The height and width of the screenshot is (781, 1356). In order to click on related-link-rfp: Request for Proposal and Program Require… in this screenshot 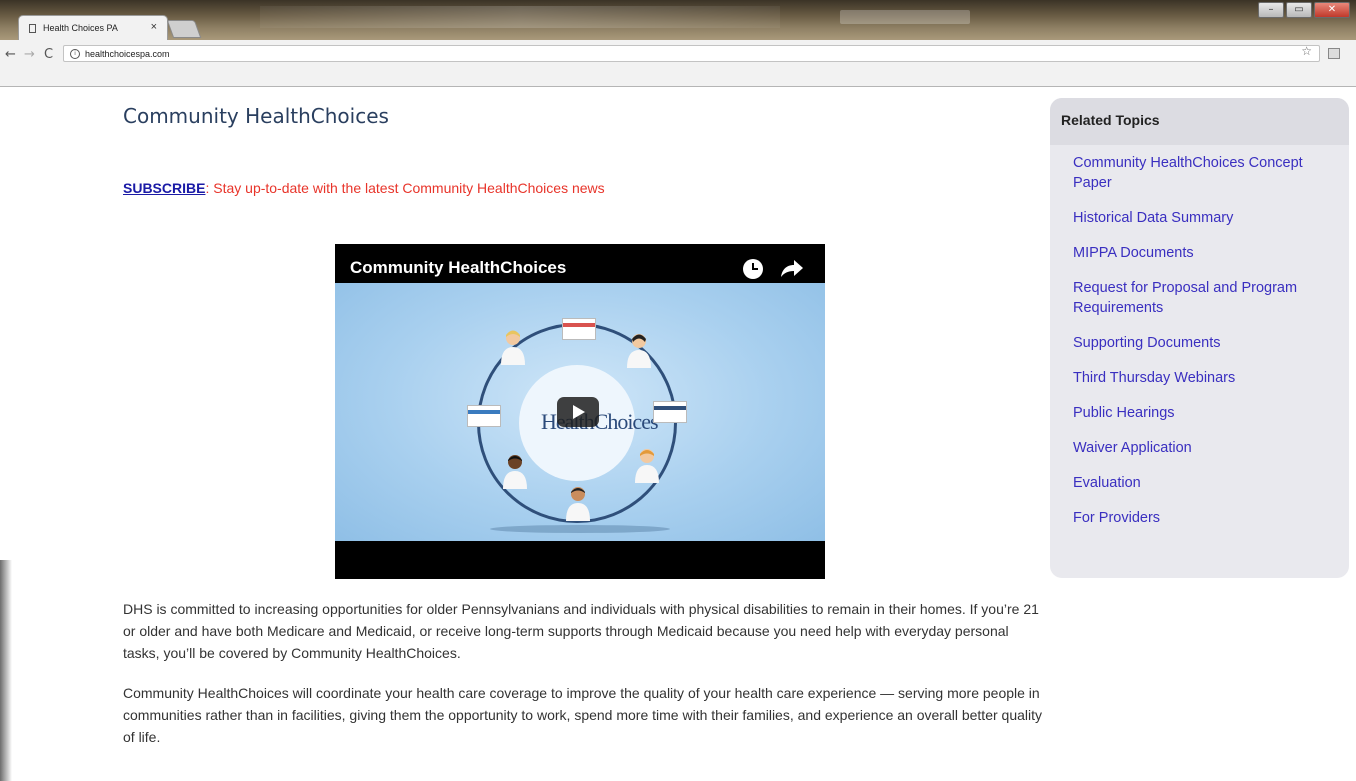, I will do `click(1208, 298)`.